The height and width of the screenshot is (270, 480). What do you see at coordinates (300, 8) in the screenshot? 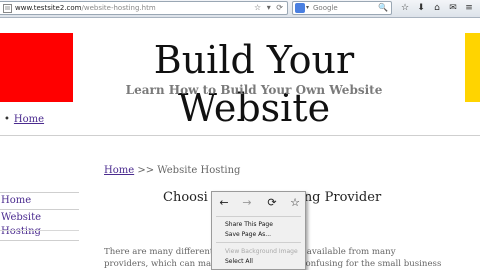
I see `search-engine-icon` at bounding box center [300, 8].